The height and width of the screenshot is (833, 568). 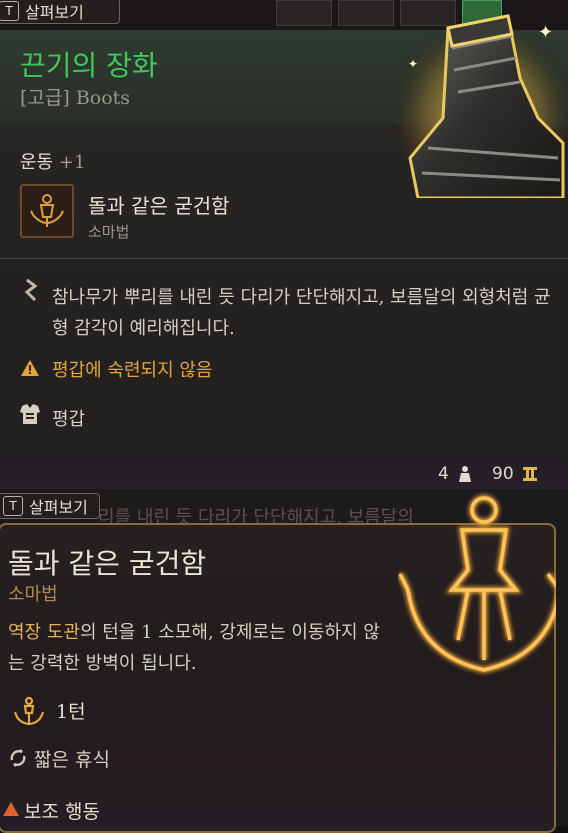 I want to click on item-name: 끈기의 장화, so click(x=89, y=65).